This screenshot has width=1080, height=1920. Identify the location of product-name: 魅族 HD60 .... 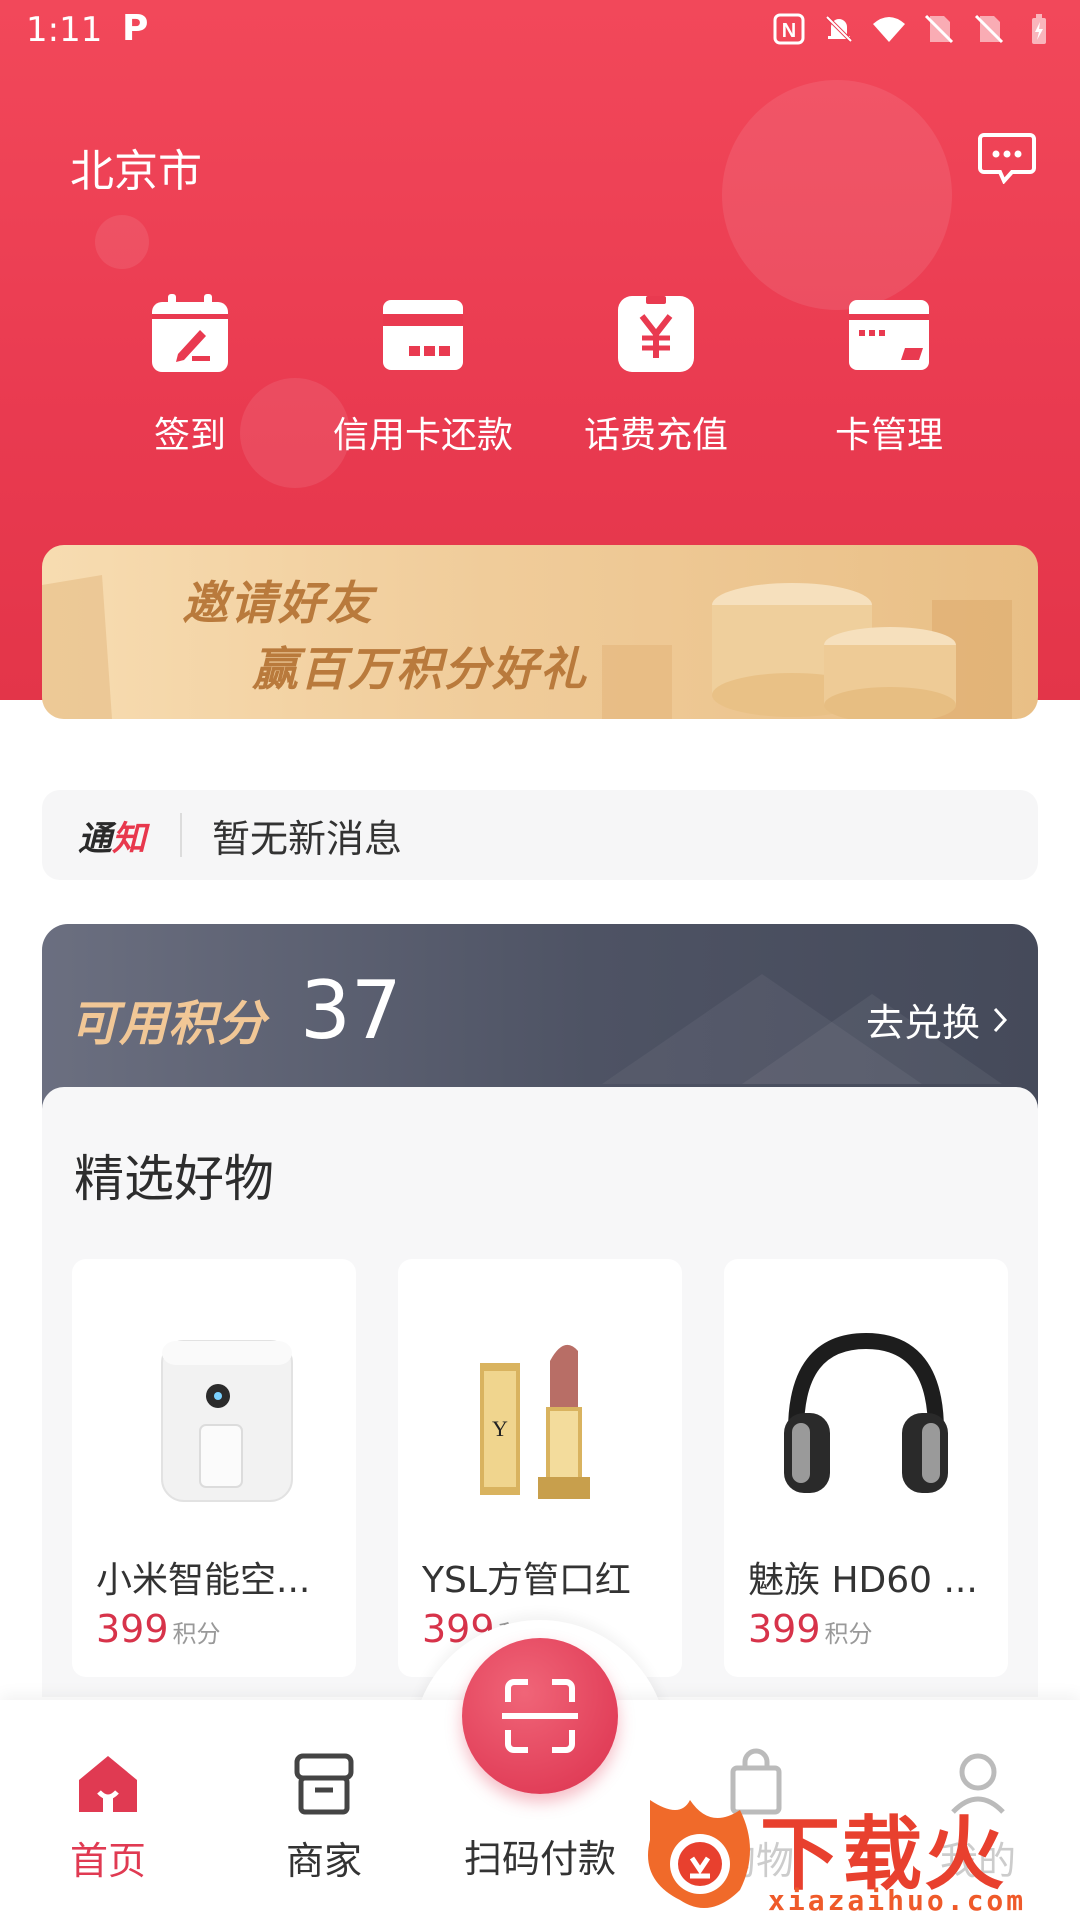
(863, 1580).